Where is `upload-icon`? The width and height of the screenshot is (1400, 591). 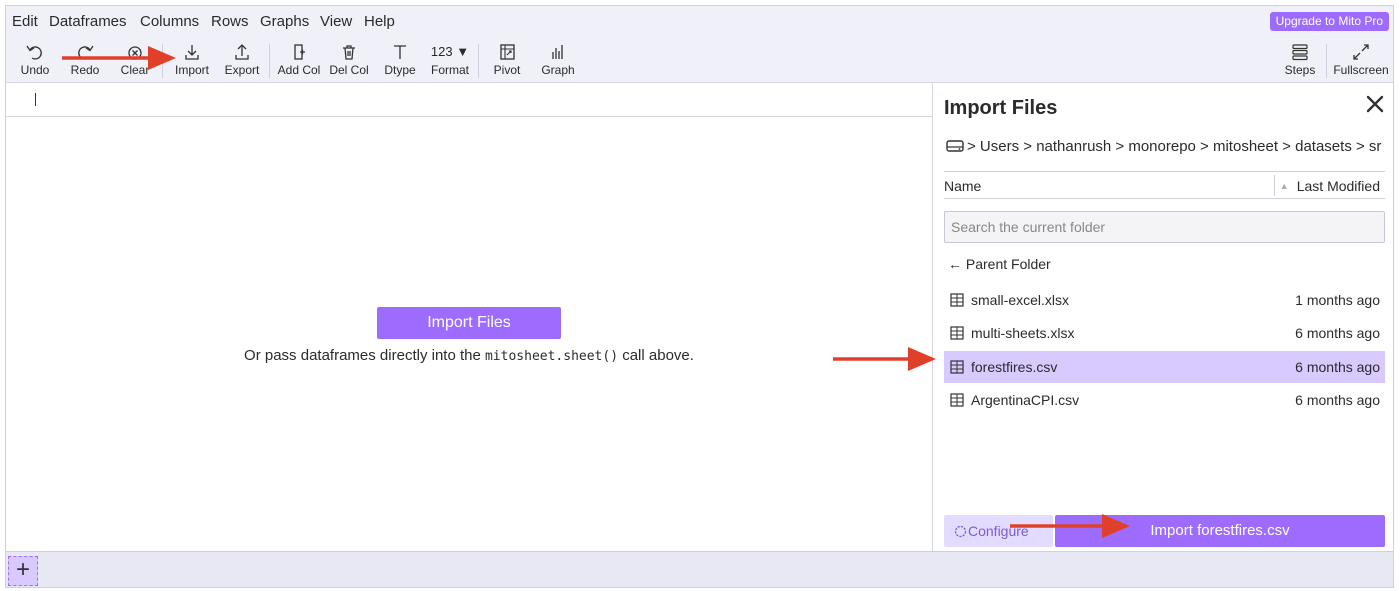 upload-icon is located at coordinates (242, 52).